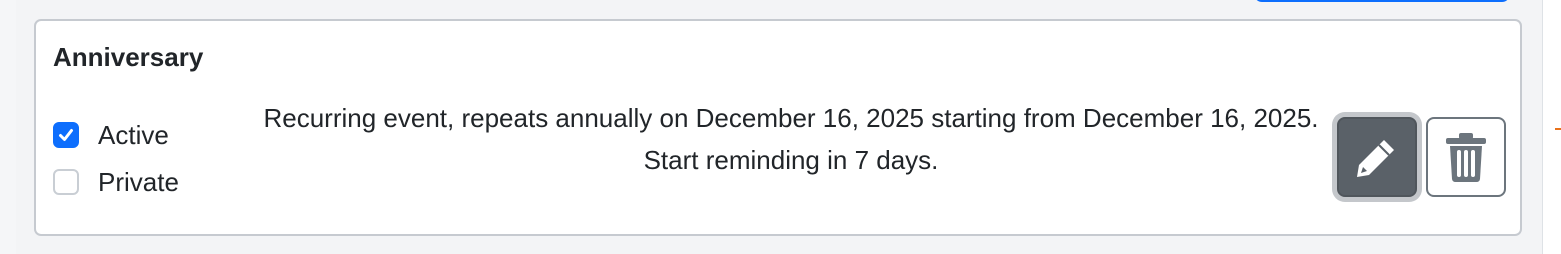 The image size is (1561, 254). I want to click on primary-button-edge, so click(1382, 1).